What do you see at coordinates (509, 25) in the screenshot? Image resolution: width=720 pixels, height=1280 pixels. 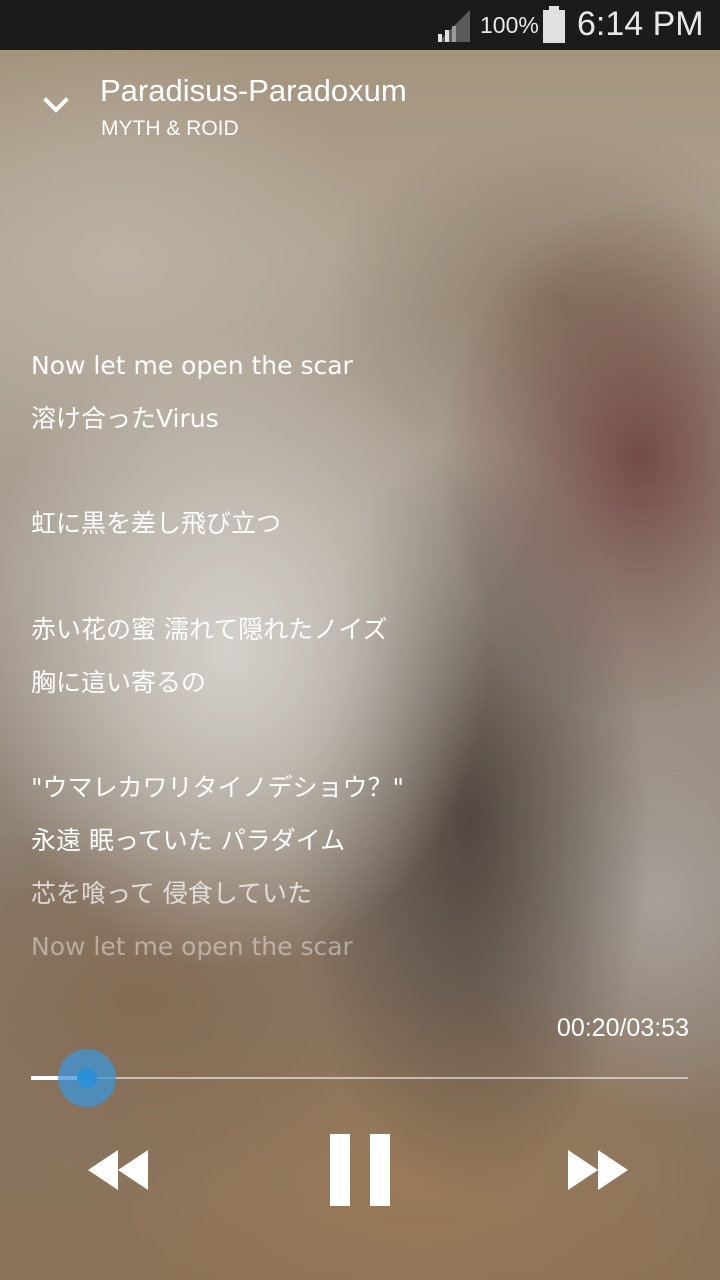 I see `battery-percentage: 100%` at bounding box center [509, 25].